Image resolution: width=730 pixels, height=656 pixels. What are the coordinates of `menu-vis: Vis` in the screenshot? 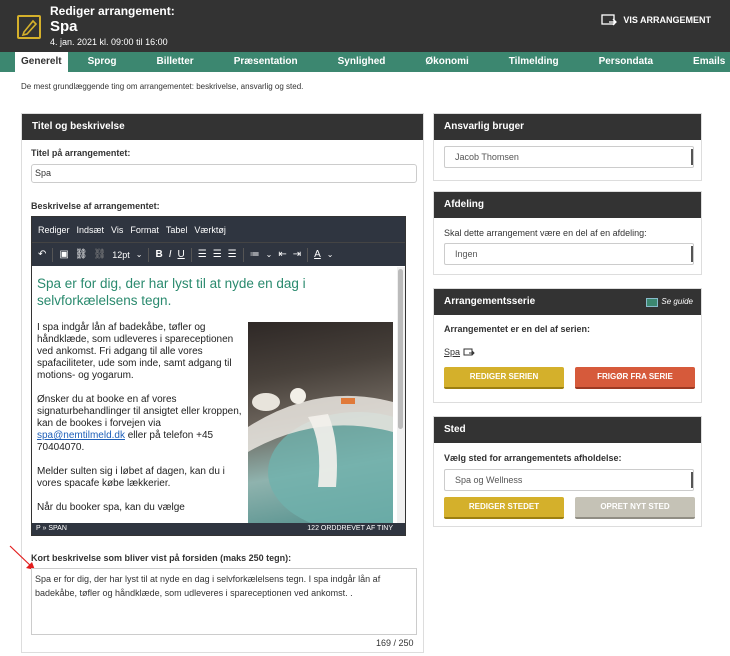 It's located at (117, 230).